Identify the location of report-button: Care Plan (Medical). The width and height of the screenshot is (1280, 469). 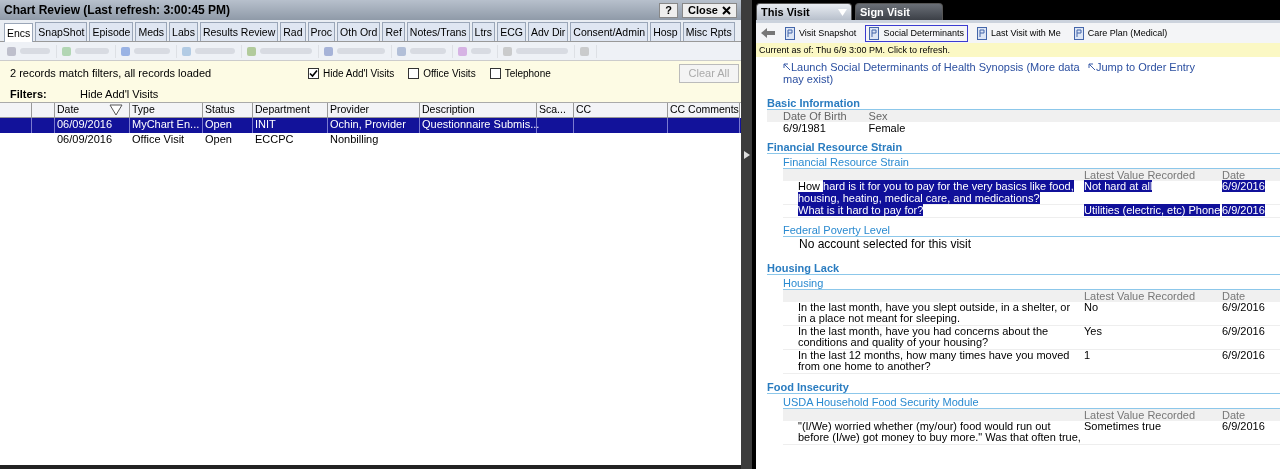
(1120, 33).